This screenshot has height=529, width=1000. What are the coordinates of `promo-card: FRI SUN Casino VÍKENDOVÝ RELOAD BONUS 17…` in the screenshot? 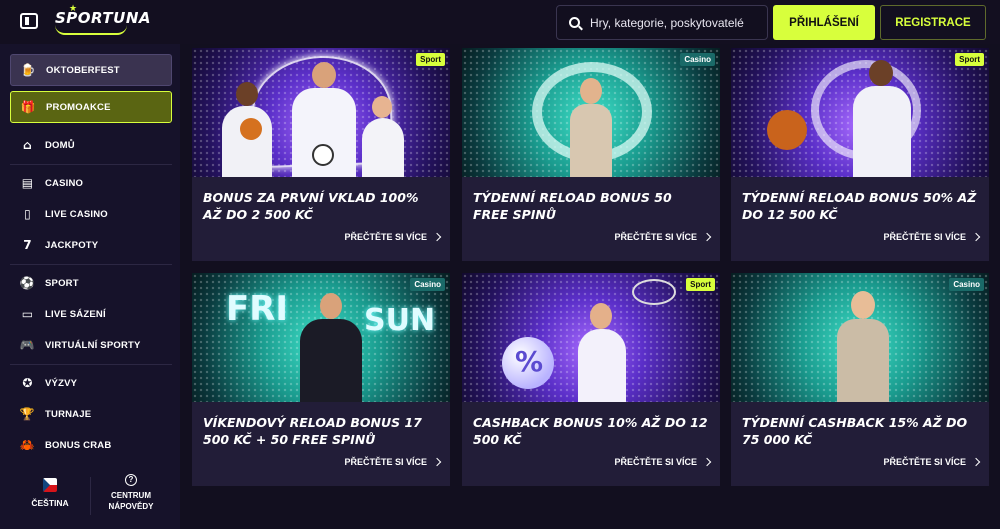 It's located at (321, 379).